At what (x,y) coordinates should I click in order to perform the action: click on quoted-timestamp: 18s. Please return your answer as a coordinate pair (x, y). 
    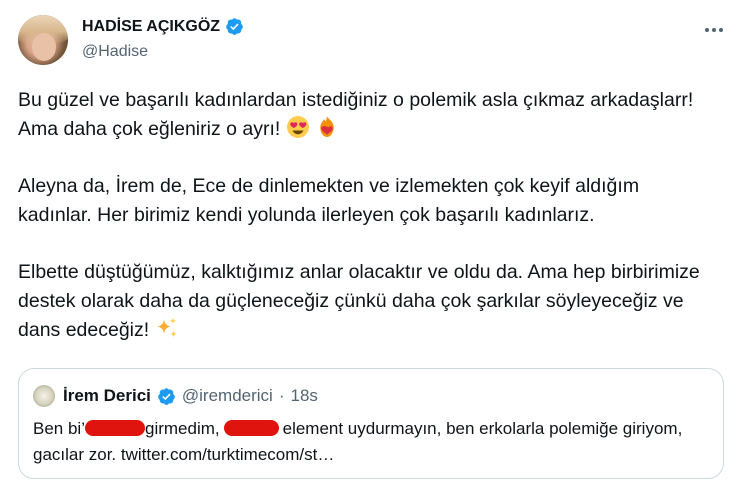
    Looking at the image, I should click on (304, 396).